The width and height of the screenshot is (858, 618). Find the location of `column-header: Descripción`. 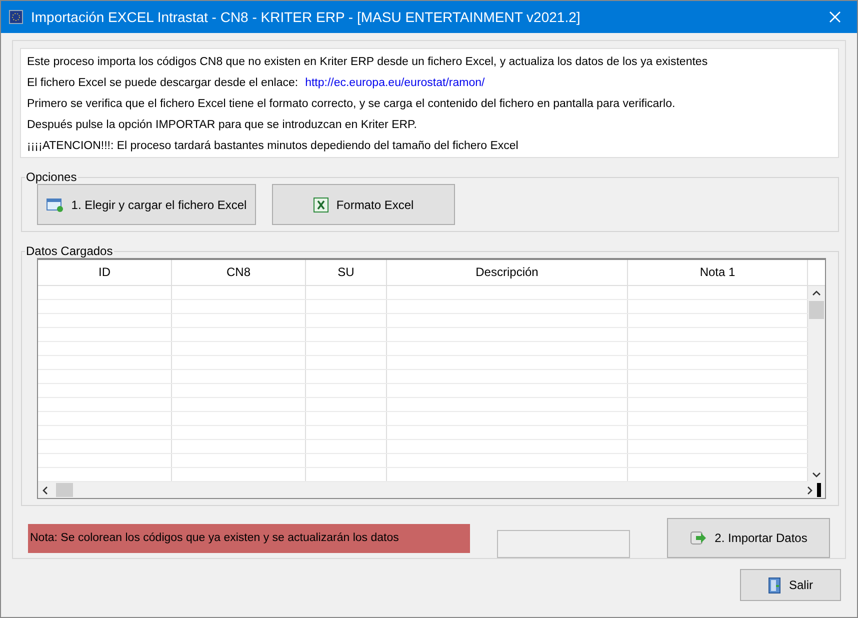

column-header: Descripción is located at coordinates (507, 272).